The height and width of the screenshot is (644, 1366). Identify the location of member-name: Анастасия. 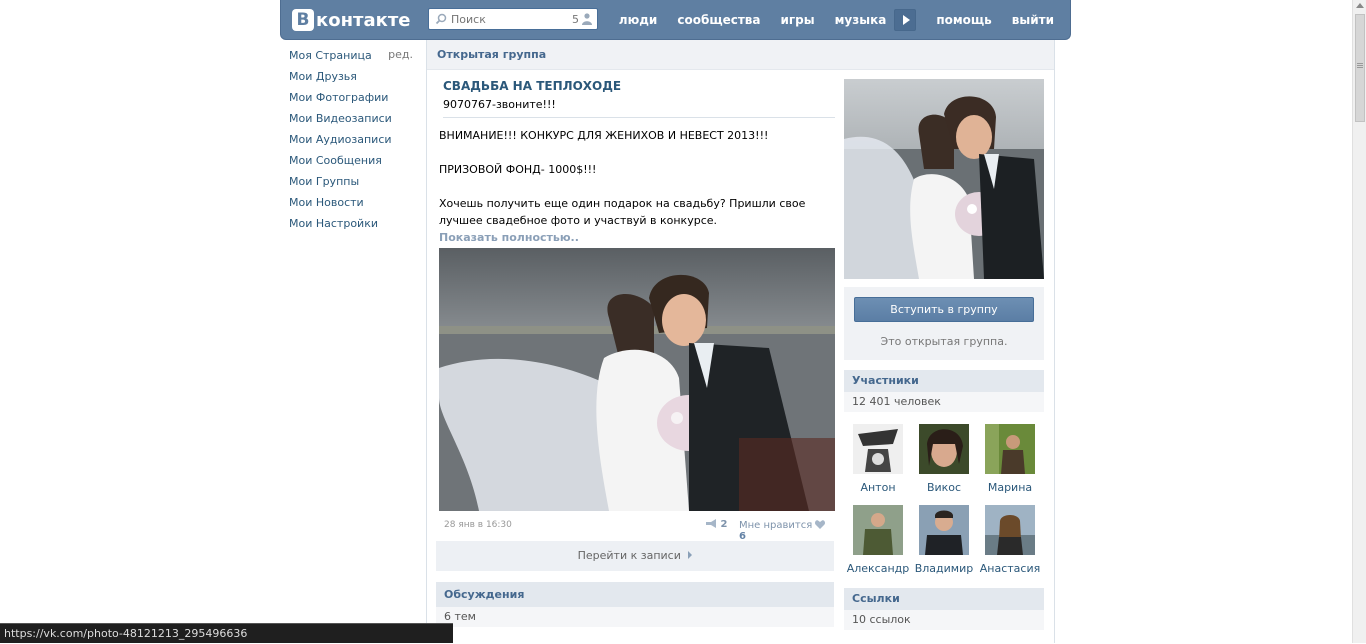
(1010, 568).